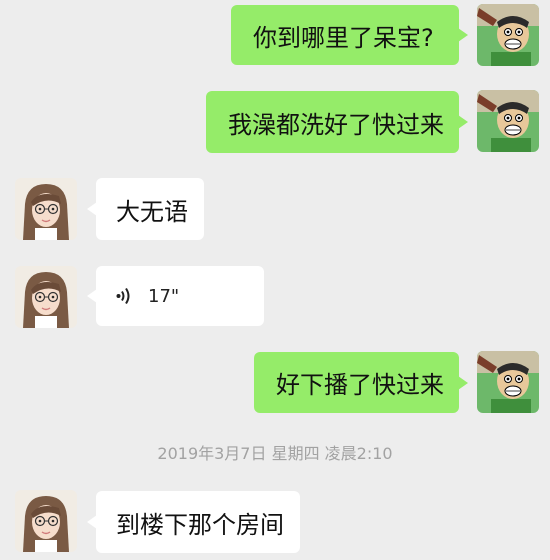 This screenshot has width=550, height=560. What do you see at coordinates (360, 385) in the screenshot?
I see `message-text: 好下播了快过来` at bounding box center [360, 385].